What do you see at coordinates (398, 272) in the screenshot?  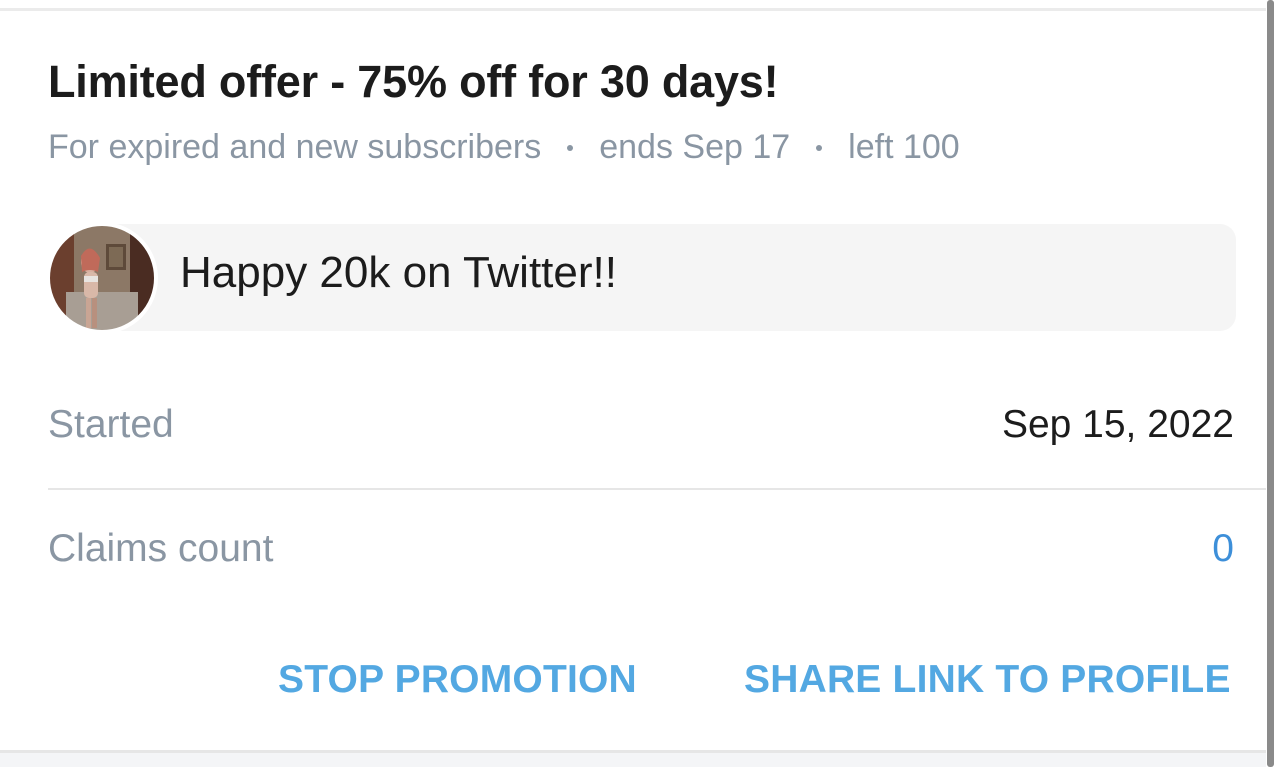 I see `promotion-message: Happy 20k on Twitter!!` at bounding box center [398, 272].